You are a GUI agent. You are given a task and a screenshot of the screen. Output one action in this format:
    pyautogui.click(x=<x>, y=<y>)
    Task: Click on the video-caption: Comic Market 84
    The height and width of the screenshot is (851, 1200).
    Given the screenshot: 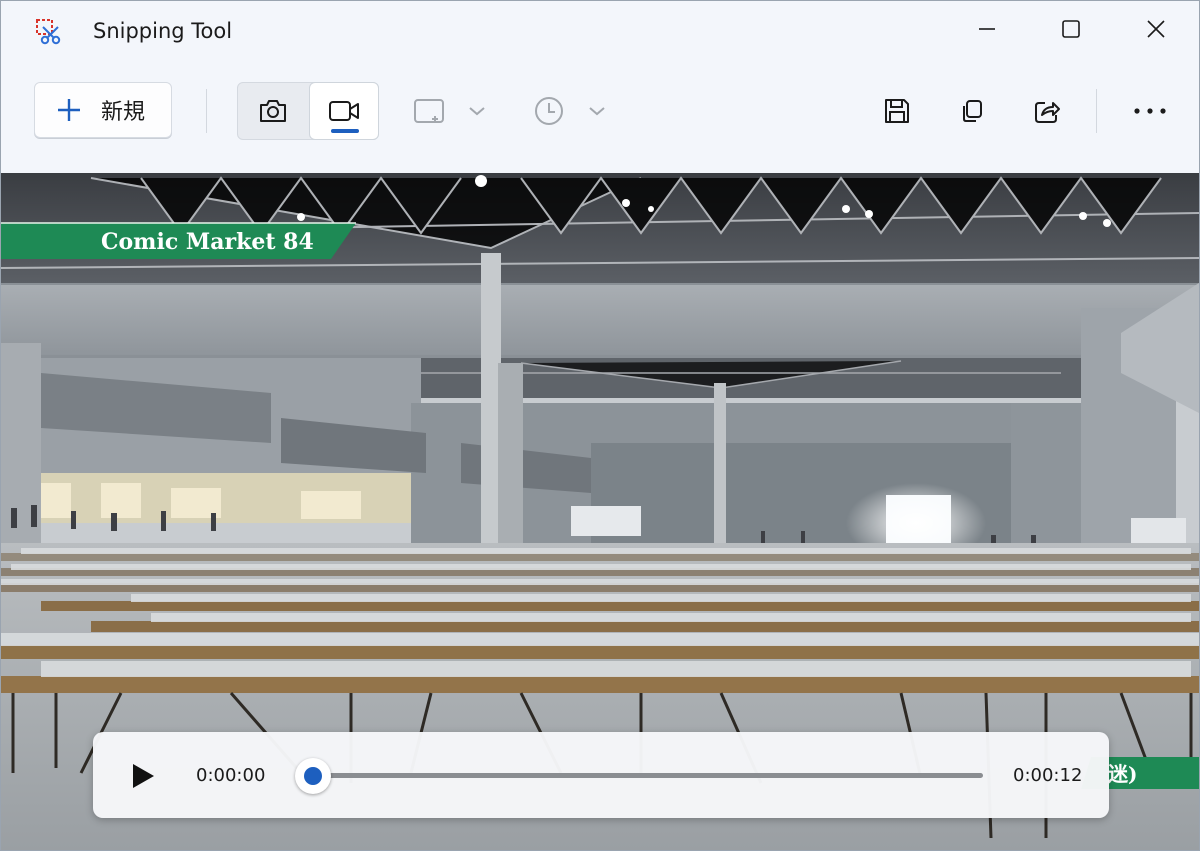 What is the action you would take?
    pyautogui.click(x=207, y=242)
    